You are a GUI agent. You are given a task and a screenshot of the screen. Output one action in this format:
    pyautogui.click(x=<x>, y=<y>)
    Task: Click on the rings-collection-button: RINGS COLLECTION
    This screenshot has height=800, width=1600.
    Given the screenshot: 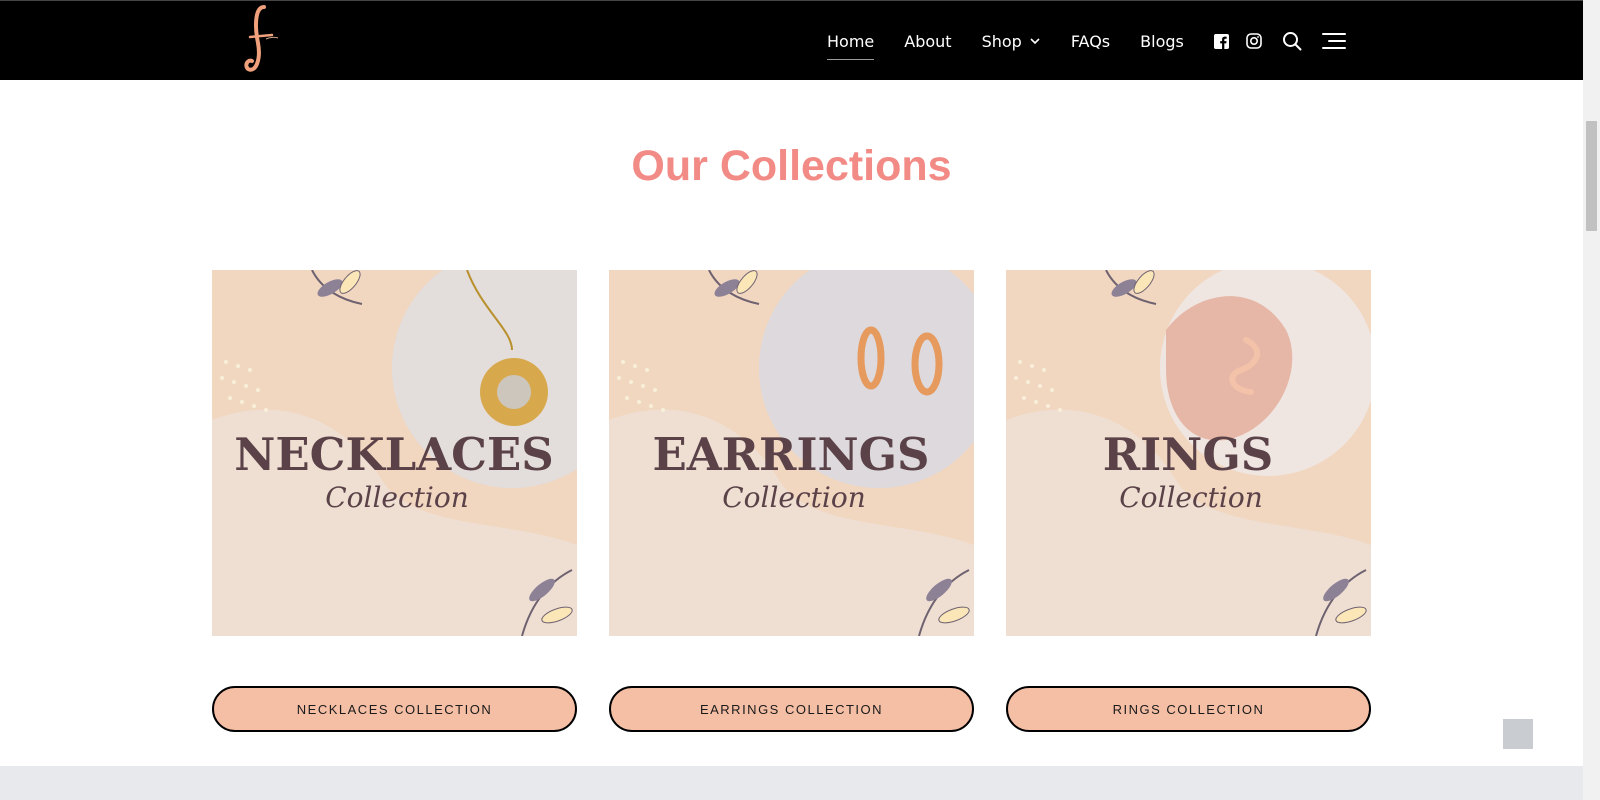 What is the action you would take?
    pyautogui.click(x=1188, y=709)
    